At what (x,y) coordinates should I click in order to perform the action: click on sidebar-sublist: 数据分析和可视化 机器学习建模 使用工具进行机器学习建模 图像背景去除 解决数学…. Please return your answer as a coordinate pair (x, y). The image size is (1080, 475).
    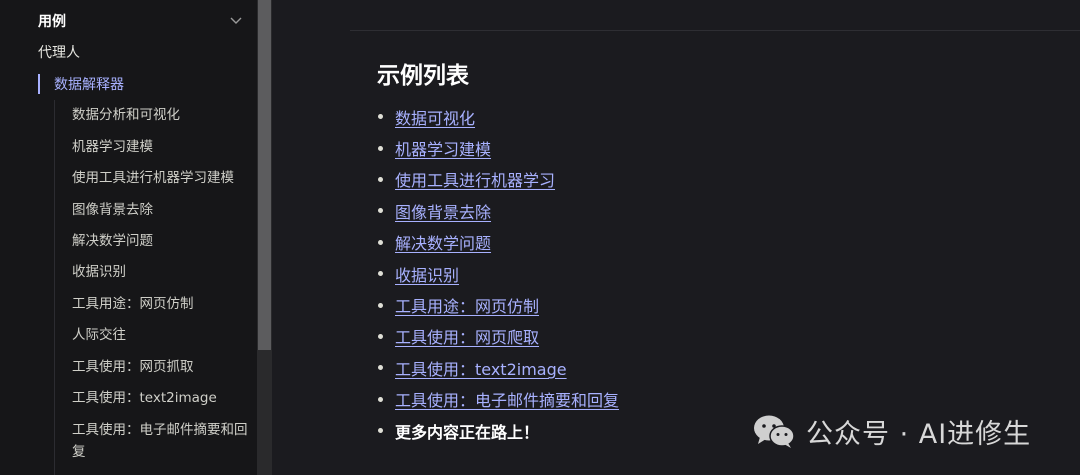
    Looking at the image, I should click on (154, 287).